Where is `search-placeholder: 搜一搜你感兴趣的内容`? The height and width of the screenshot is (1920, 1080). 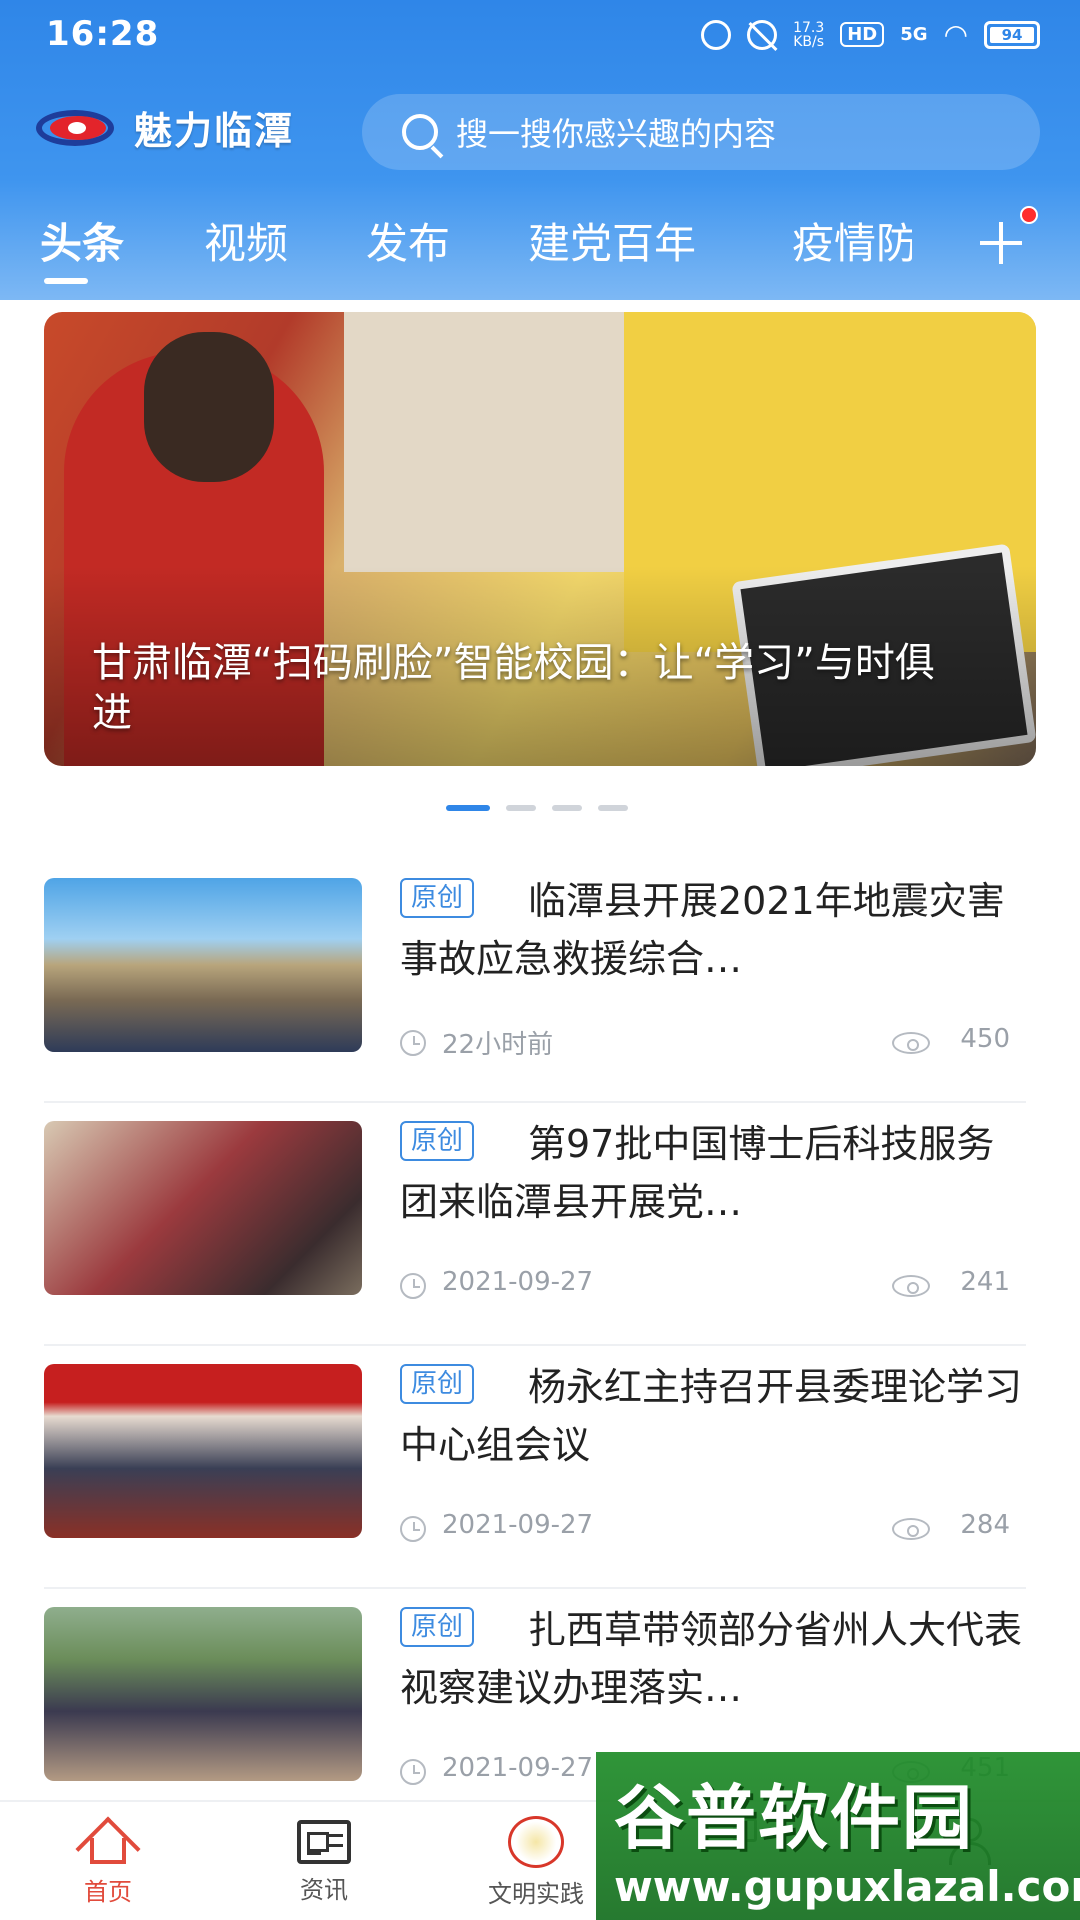
search-placeholder: 搜一搜你感兴趣的内容 is located at coordinates (616, 134).